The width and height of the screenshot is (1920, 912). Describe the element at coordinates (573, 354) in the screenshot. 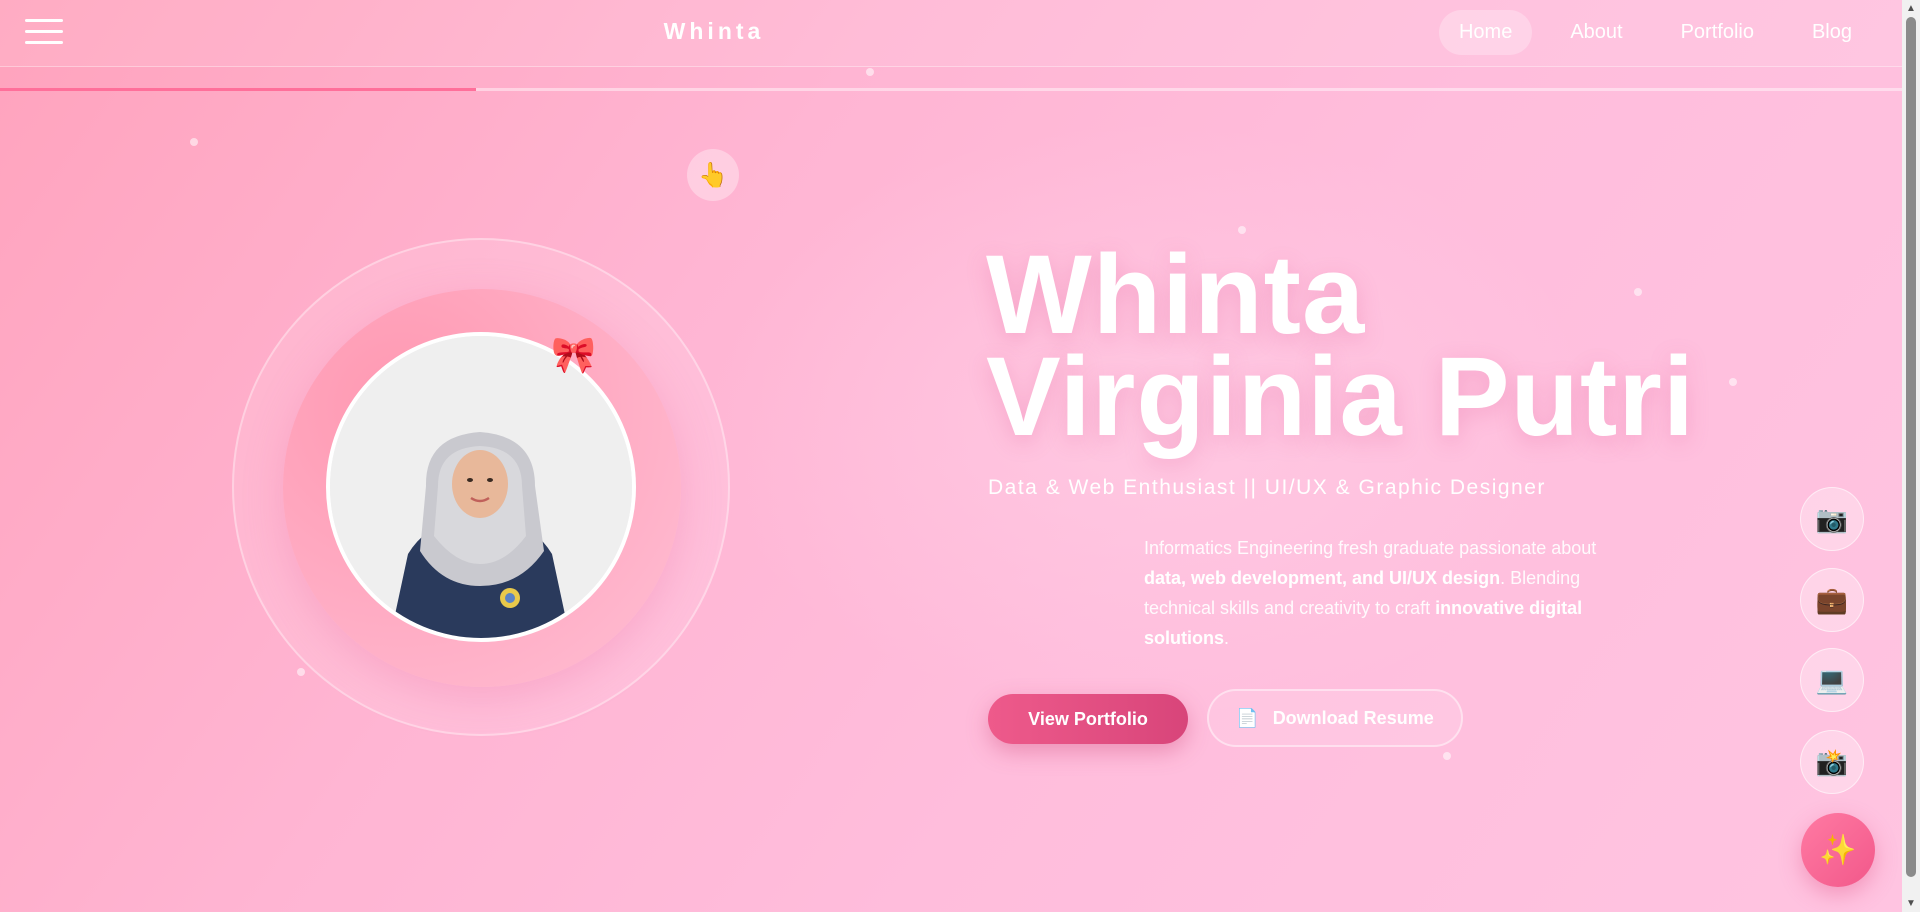

I see `bow-icon: 🎀` at that location.